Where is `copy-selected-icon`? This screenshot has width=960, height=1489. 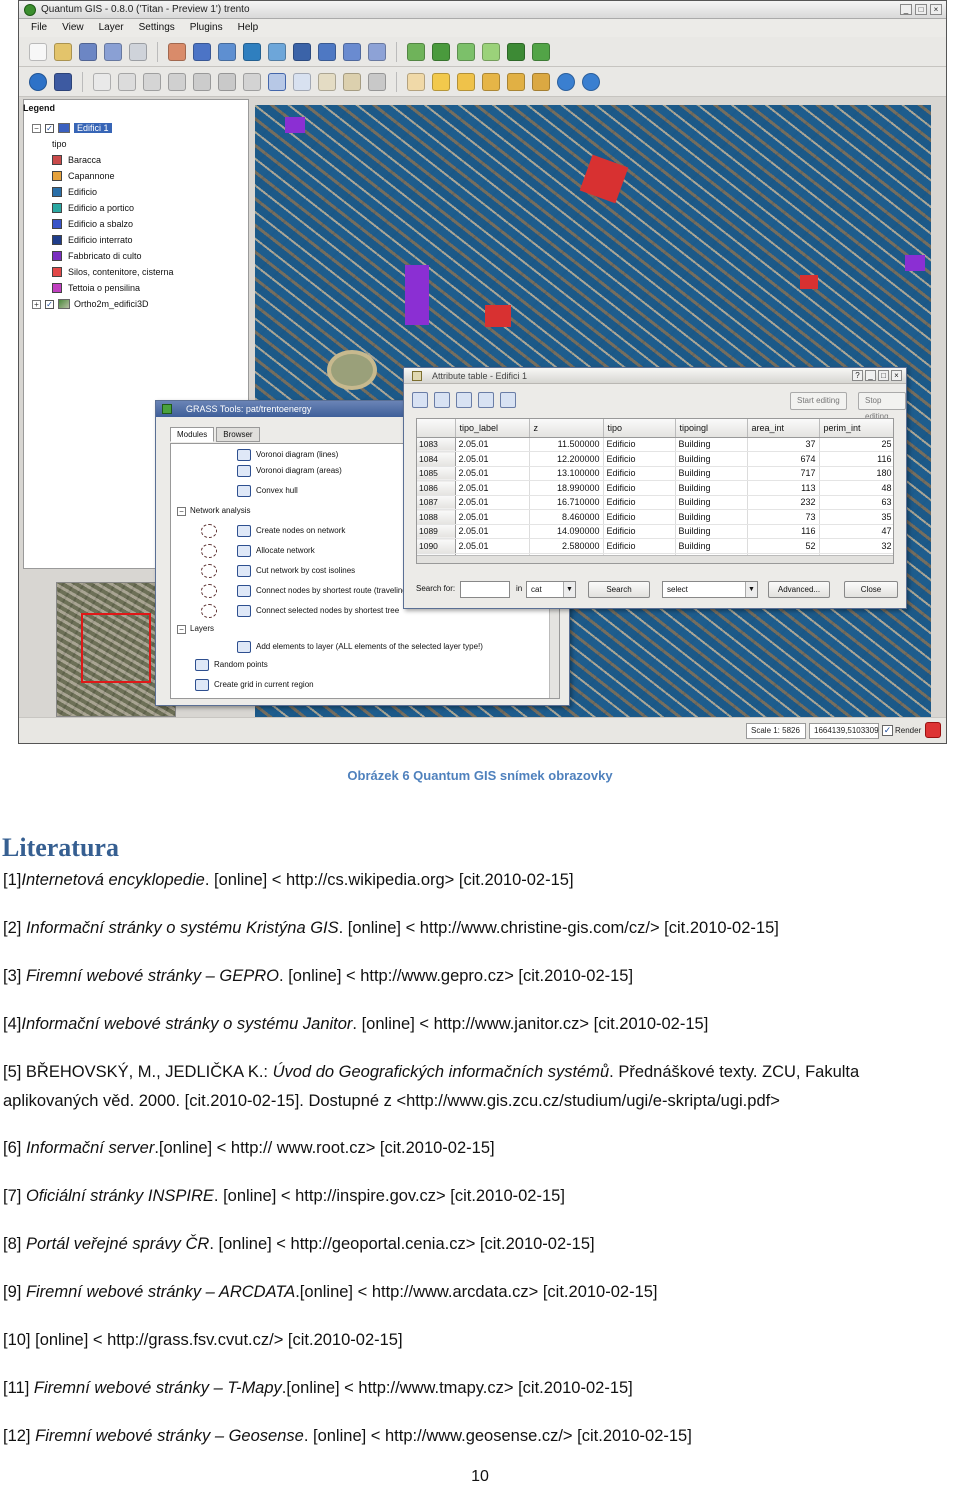
copy-selected-icon is located at coordinates (486, 400).